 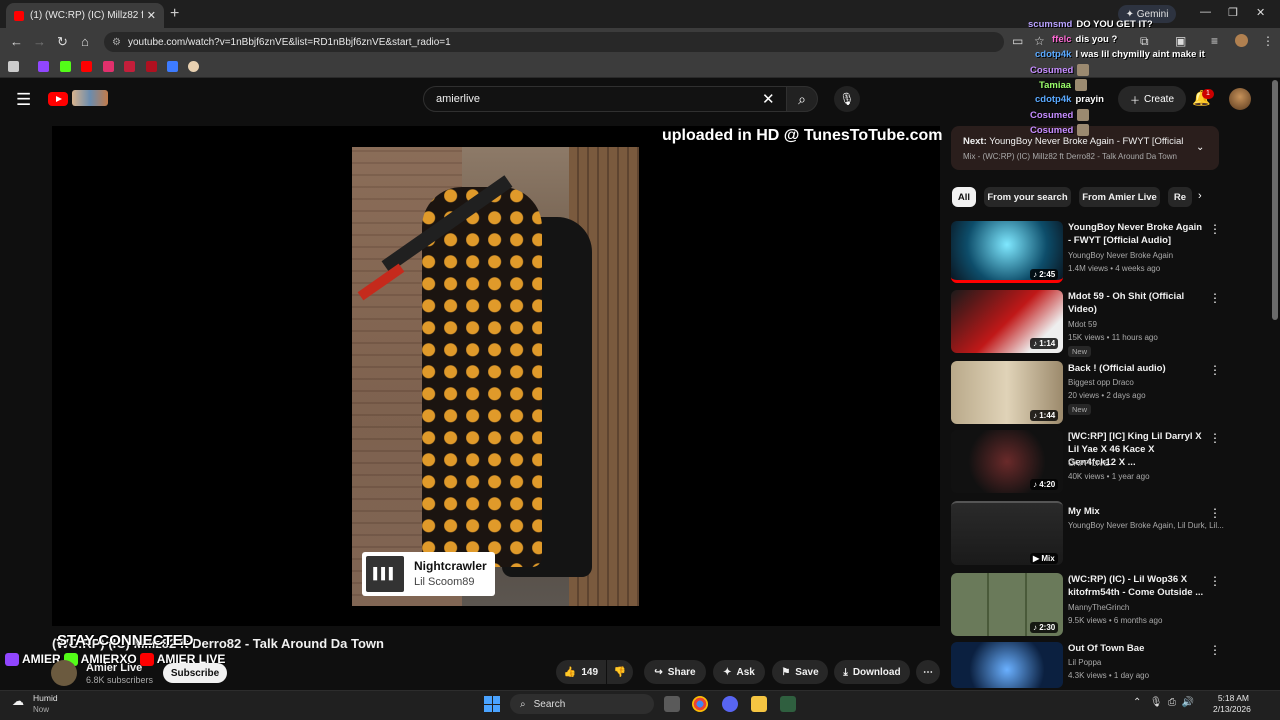 What do you see at coordinates (1275, 200) in the screenshot?
I see `page-scrollbar` at bounding box center [1275, 200].